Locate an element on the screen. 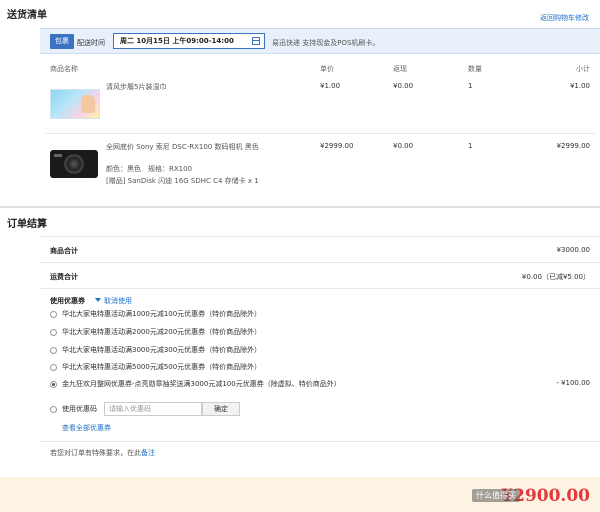 The height and width of the screenshot is (512, 600). coupon-text: 华北大家电特惠活动满2000元减200元优惠券（特价商品除外） is located at coordinates (162, 332).